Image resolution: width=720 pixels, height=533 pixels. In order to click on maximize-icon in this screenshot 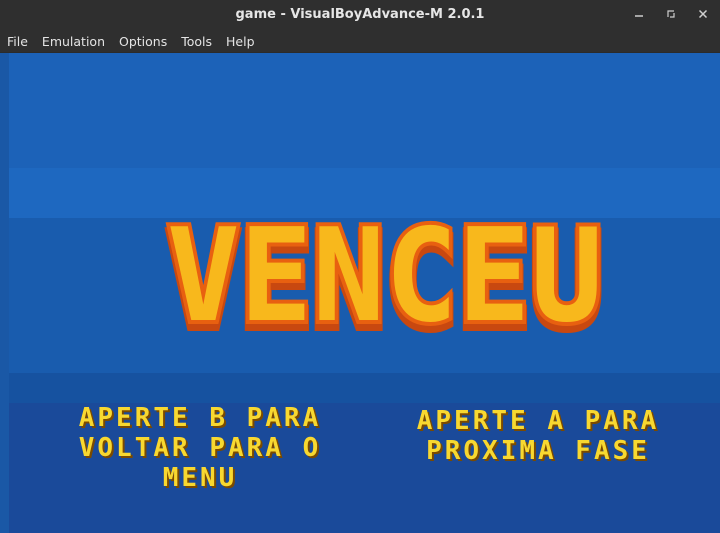, I will do `click(671, 14)`.